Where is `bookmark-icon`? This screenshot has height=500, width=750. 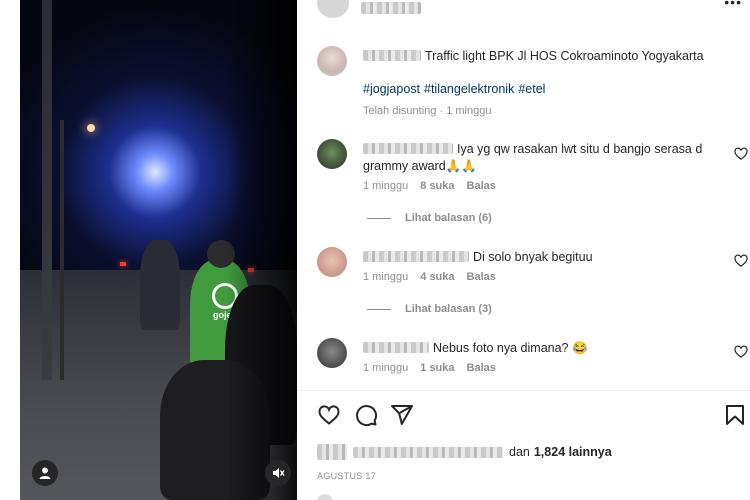
bookmark-icon is located at coordinates (735, 415).